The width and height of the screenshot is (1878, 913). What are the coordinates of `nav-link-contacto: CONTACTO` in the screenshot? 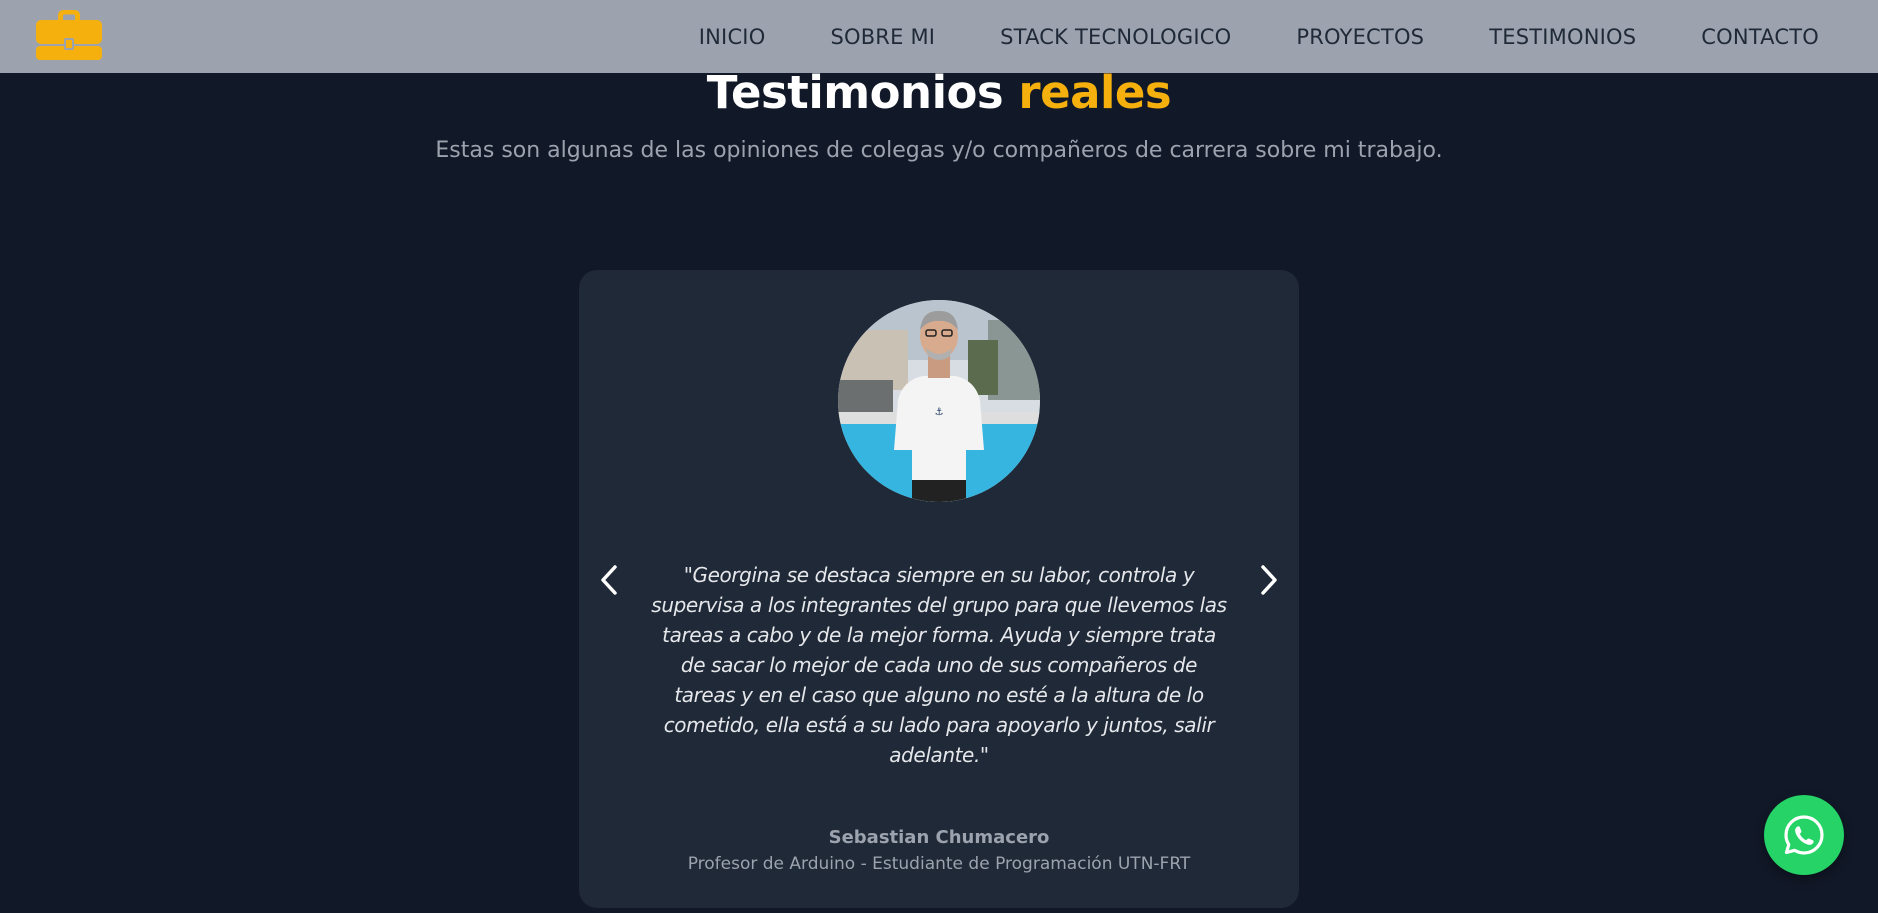 It's located at (1760, 37).